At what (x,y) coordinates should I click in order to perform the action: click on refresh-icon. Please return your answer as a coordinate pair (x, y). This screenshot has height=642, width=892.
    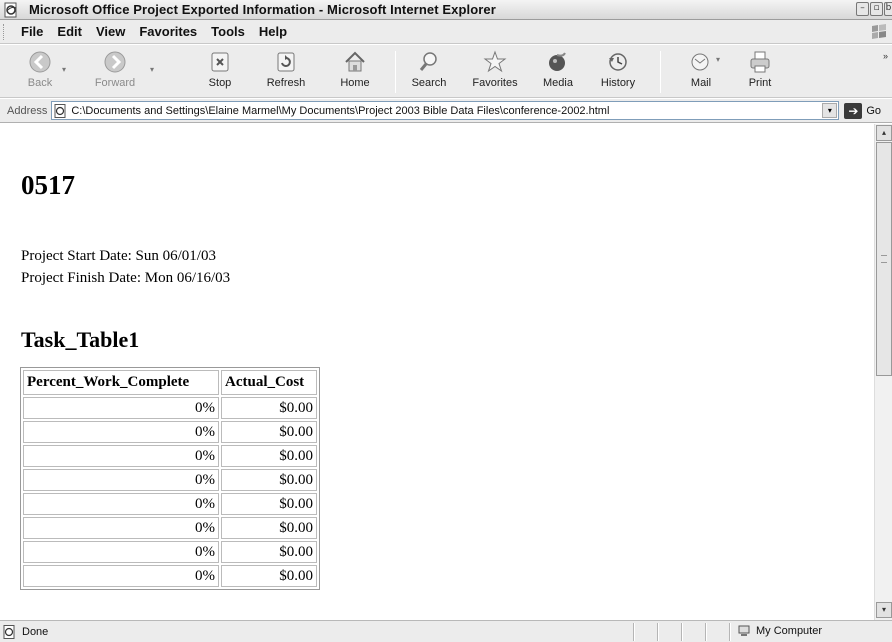
    Looking at the image, I should click on (286, 62).